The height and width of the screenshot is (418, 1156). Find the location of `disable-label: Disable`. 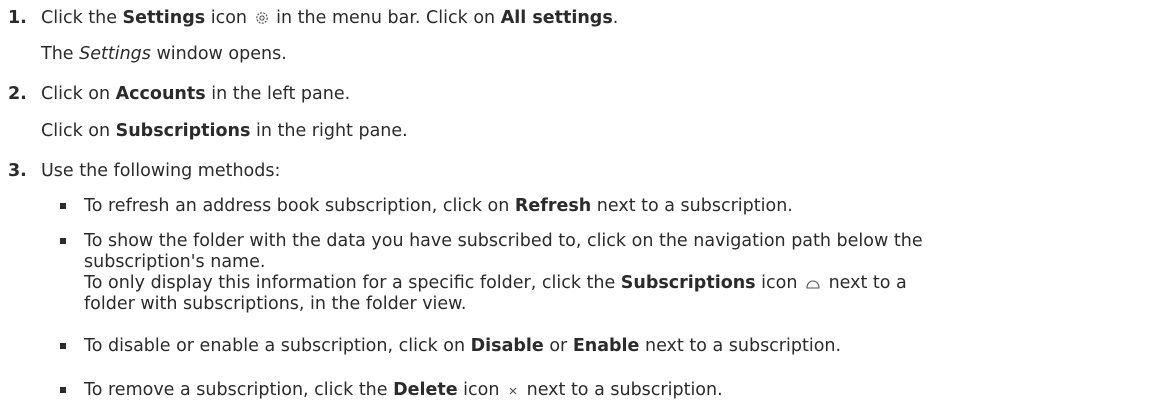

disable-label: Disable is located at coordinates (507, 346).